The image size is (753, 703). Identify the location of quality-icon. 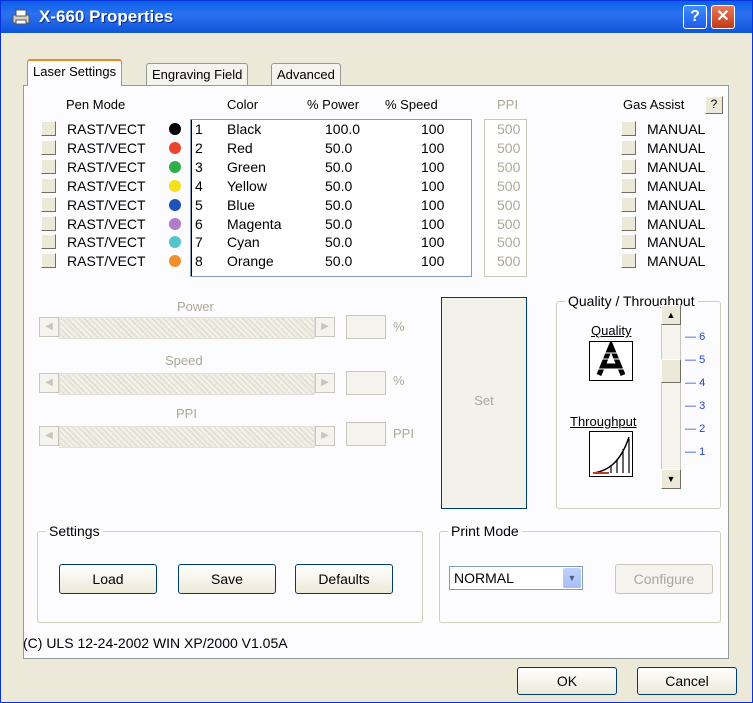
(611, 361).